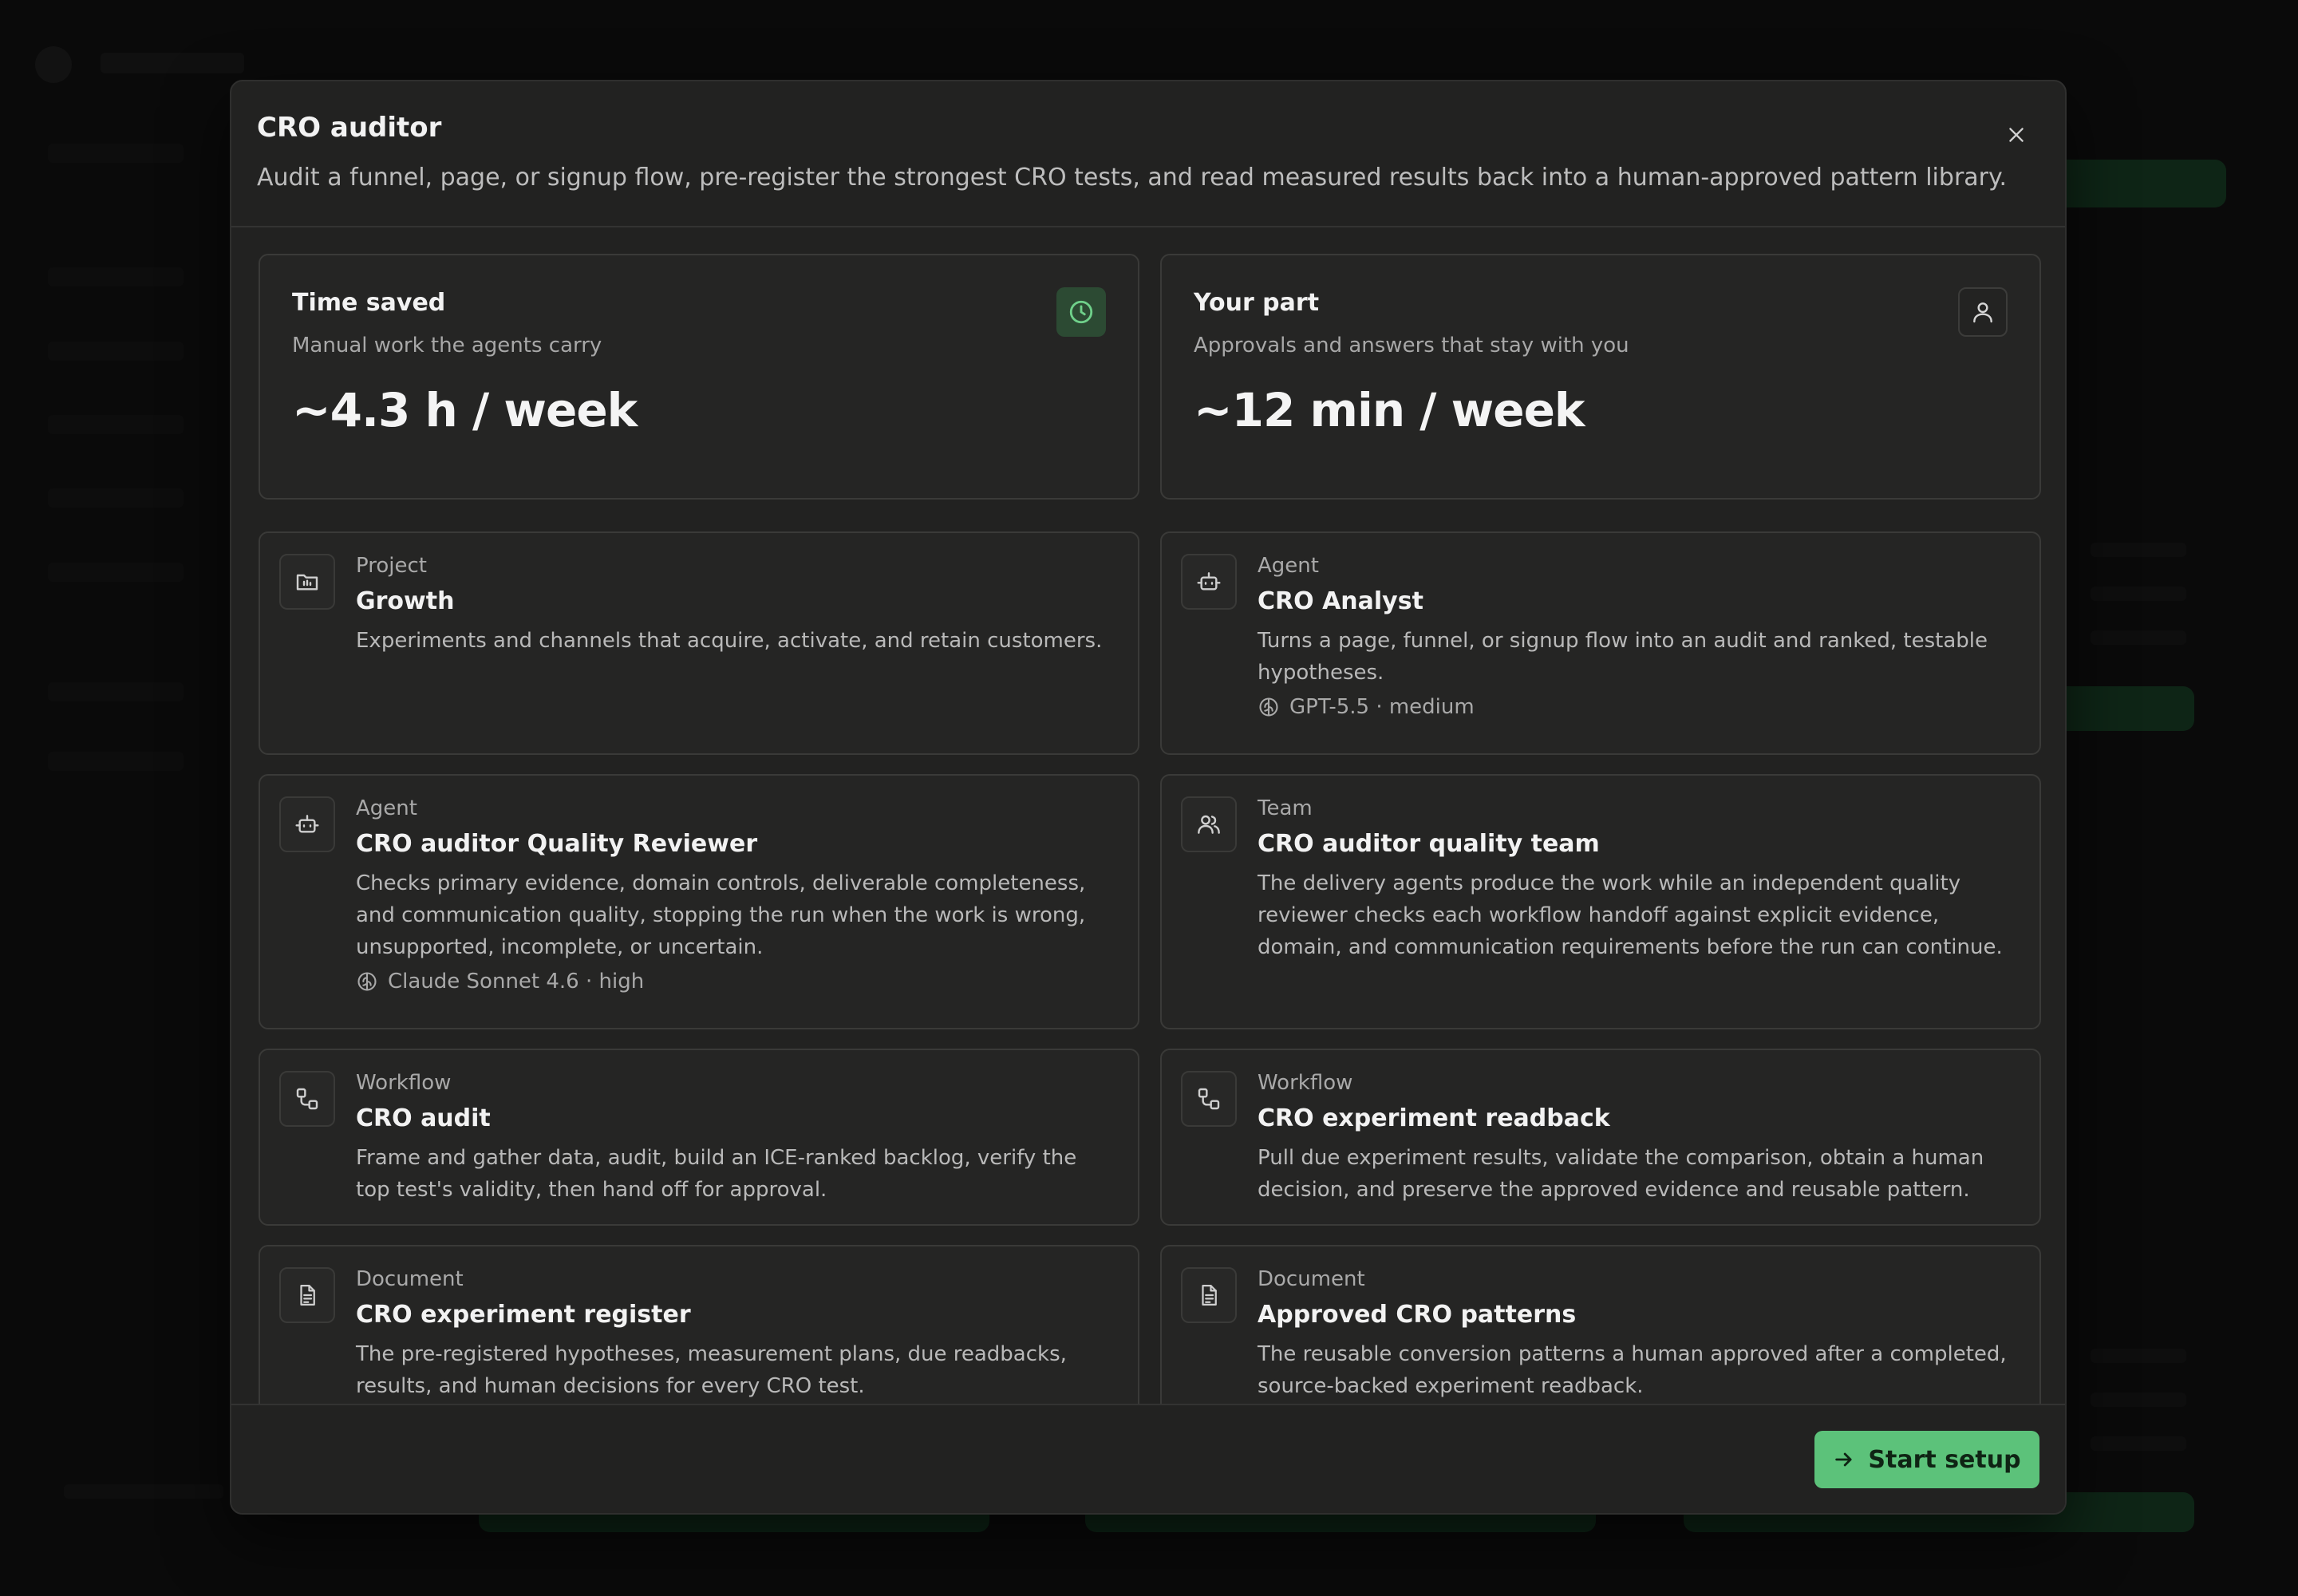  I want to click on user-icon-badge, so click(1983, 312).